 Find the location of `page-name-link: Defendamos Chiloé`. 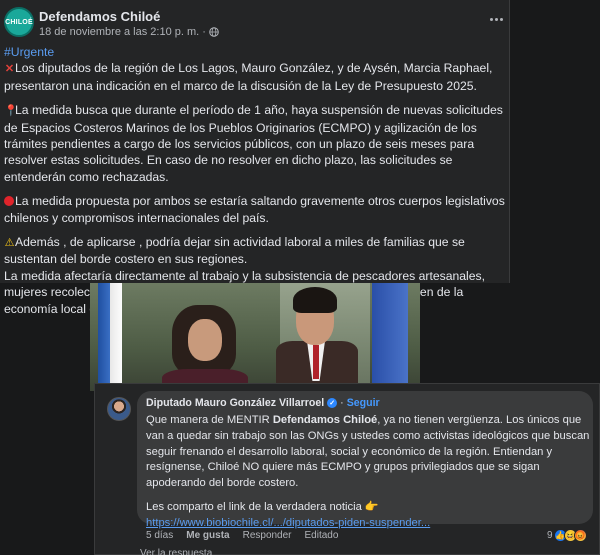

page-name-link: Defendamos Chiloé is located at coordinates (99, 16).